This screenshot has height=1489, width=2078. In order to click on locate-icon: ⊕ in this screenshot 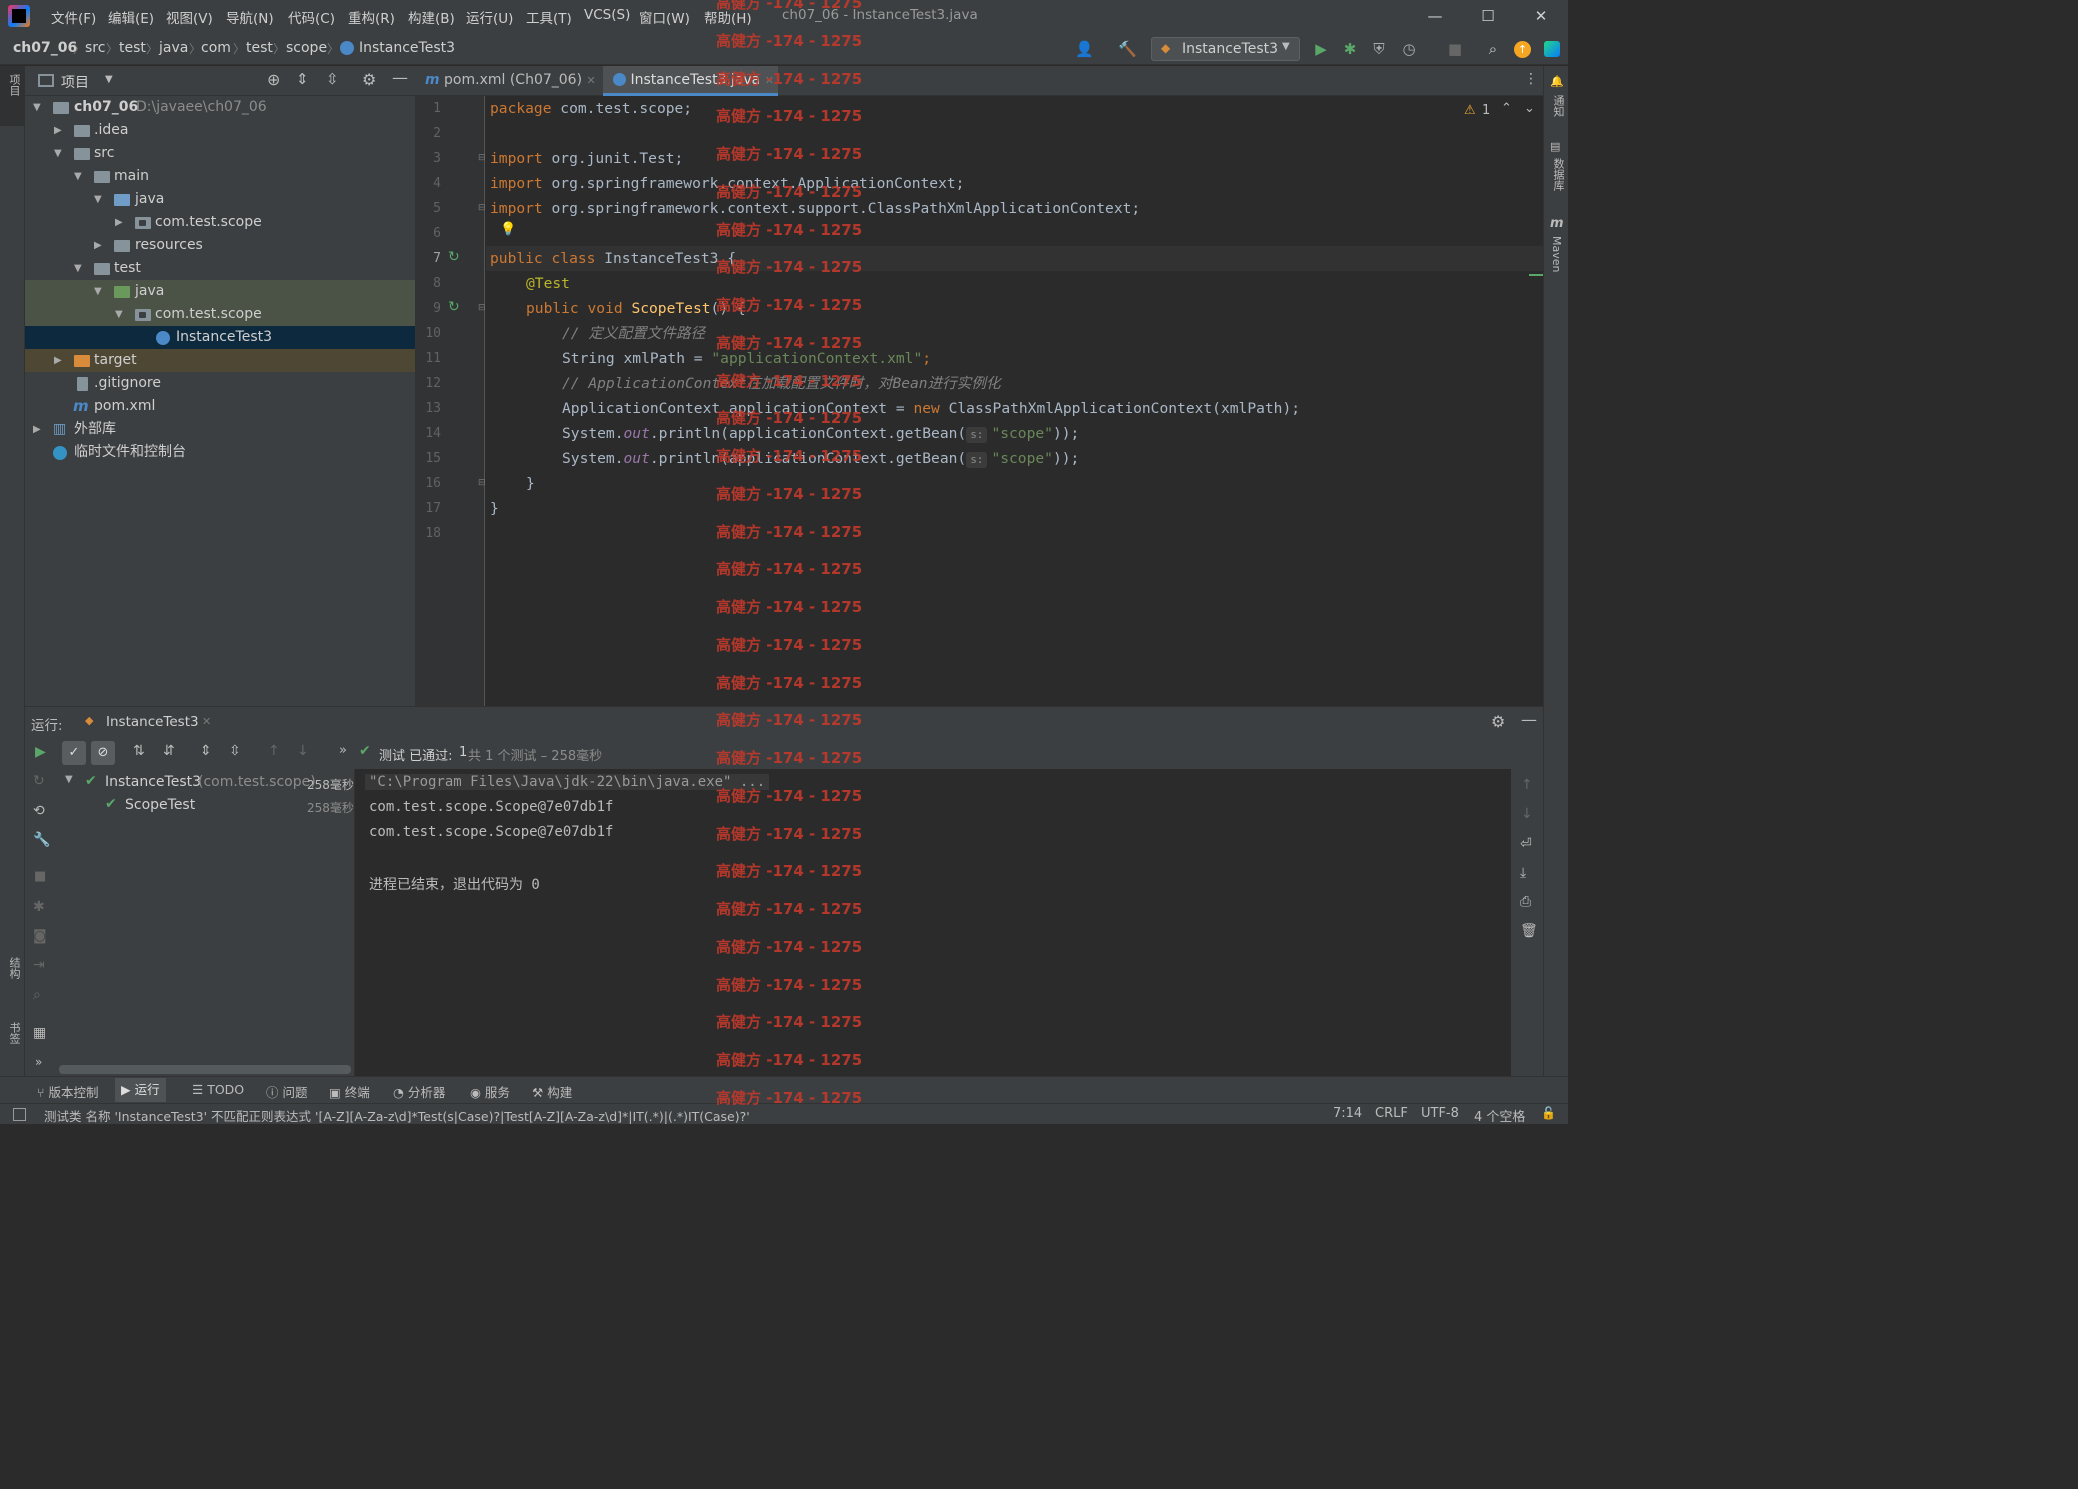, I will do `click(273, 79)`.